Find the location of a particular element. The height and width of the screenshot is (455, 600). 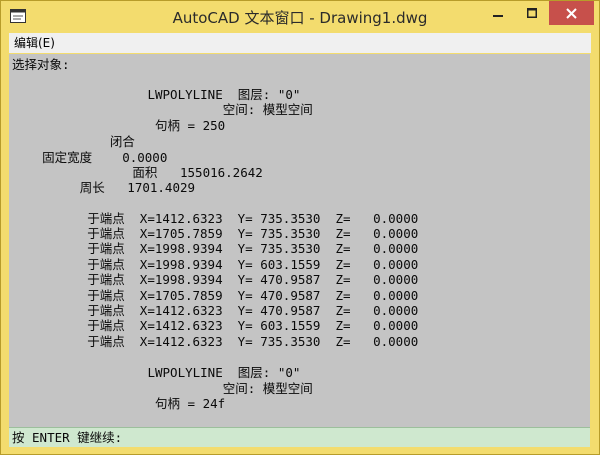

history-line: 于端点 X=1705.7859 Y= 735.3530 Z= 0.0000 is located at coordinates (215, 233).